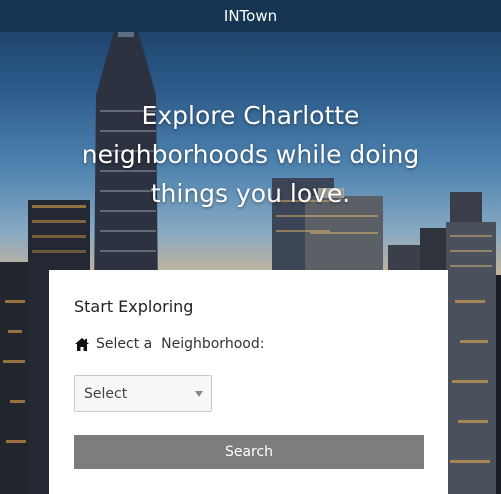 The width and height of the screenshot is (501, 494). I want to click on home-icon, so click(82, 344).